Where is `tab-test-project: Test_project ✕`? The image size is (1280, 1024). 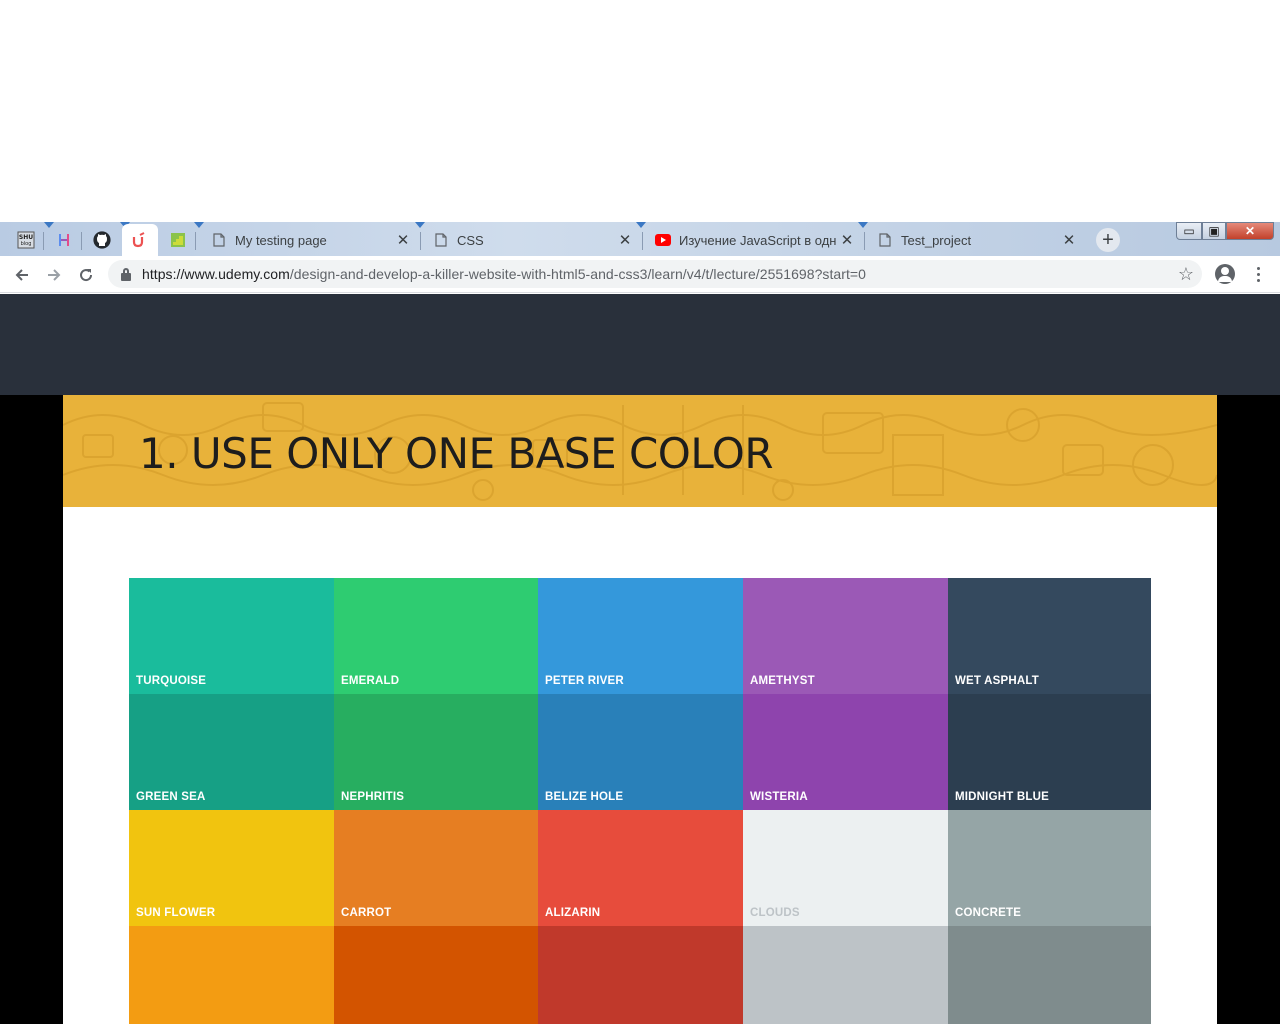
tab-test-project: Test_project ✕ is located at coordinates (976, 240).